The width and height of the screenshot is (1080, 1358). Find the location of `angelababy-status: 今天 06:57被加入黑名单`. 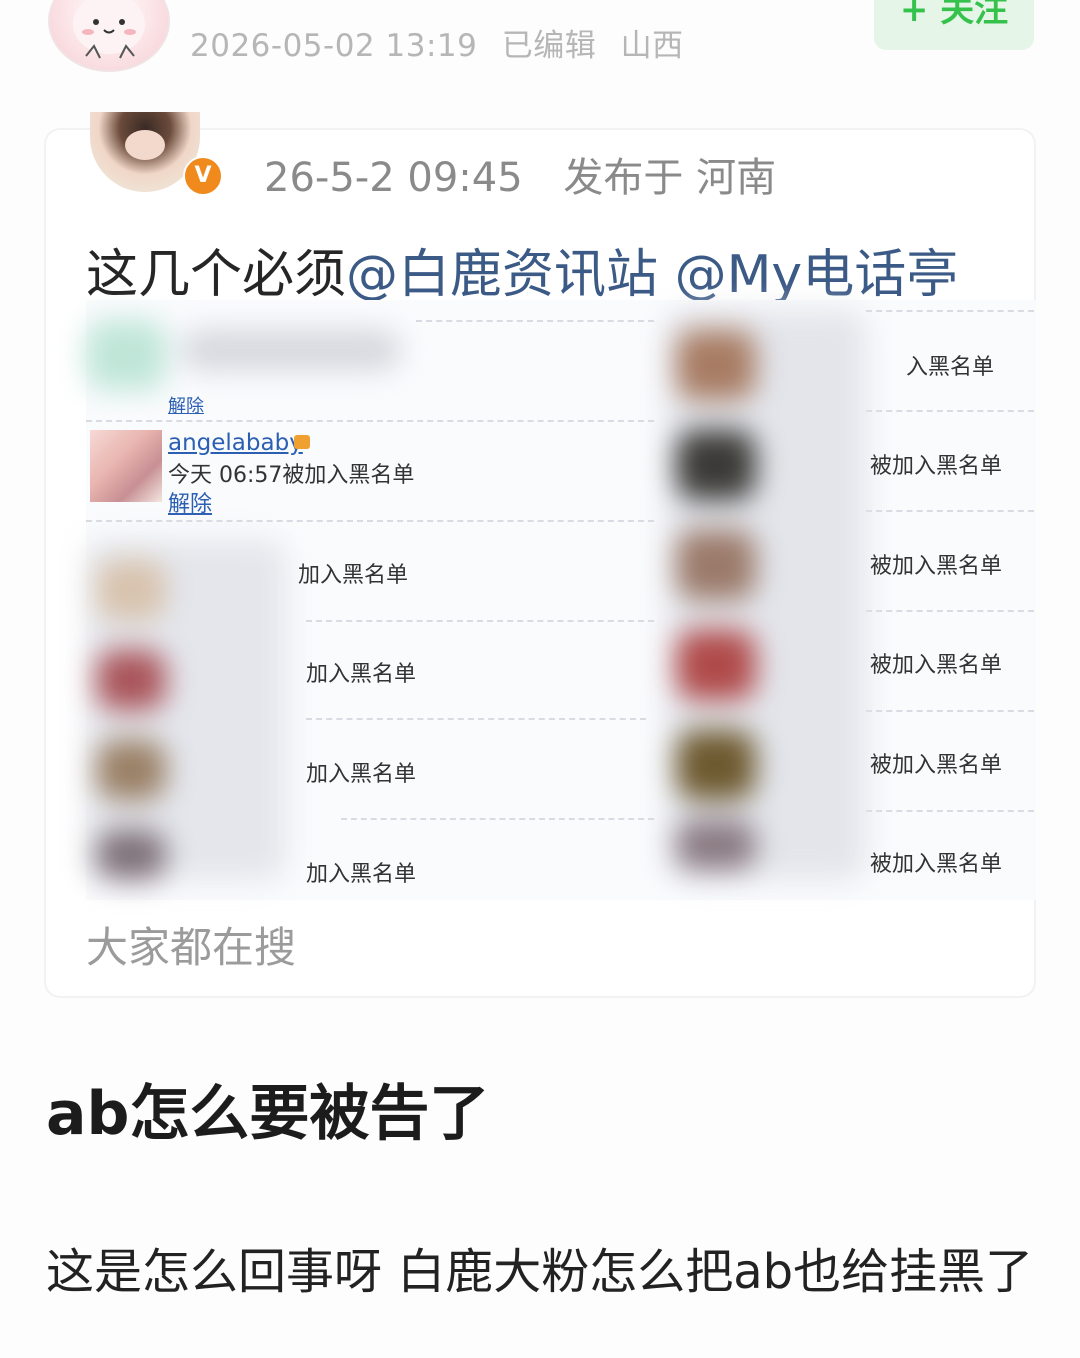

angelababy-status: 今天 06:57被加入黑名单 is located at coordinates (291, 475).